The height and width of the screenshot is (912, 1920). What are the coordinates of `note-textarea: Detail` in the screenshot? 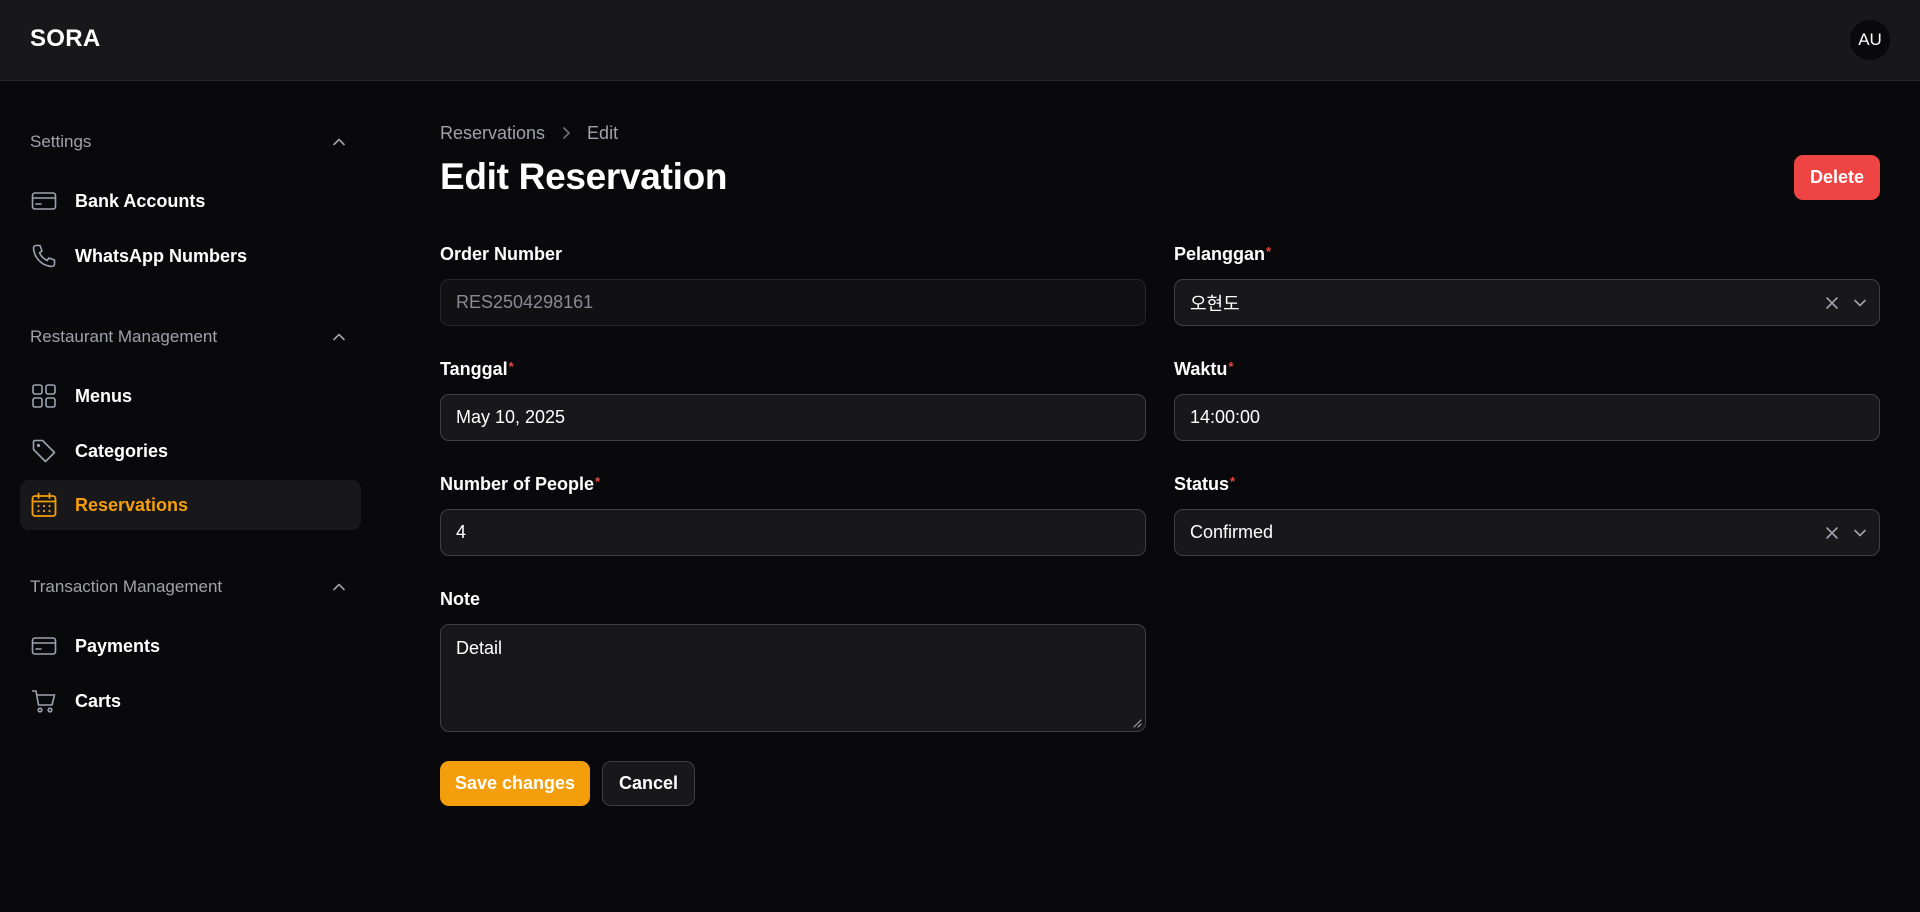 It's located at (793, 678).